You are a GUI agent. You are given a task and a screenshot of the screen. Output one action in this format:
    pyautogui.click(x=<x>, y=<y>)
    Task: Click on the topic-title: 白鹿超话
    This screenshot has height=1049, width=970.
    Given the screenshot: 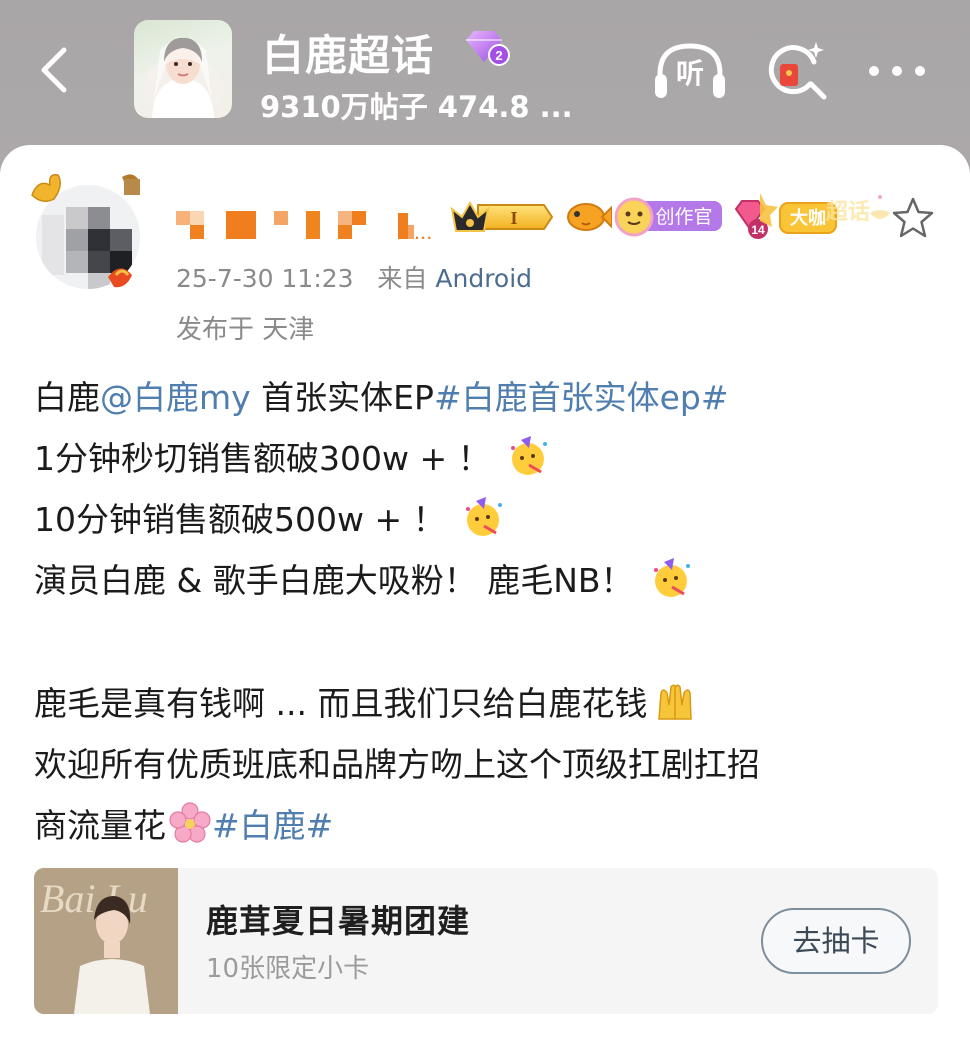 What is the action you would take?
    pyautogui.click(x=348, y=55)
    